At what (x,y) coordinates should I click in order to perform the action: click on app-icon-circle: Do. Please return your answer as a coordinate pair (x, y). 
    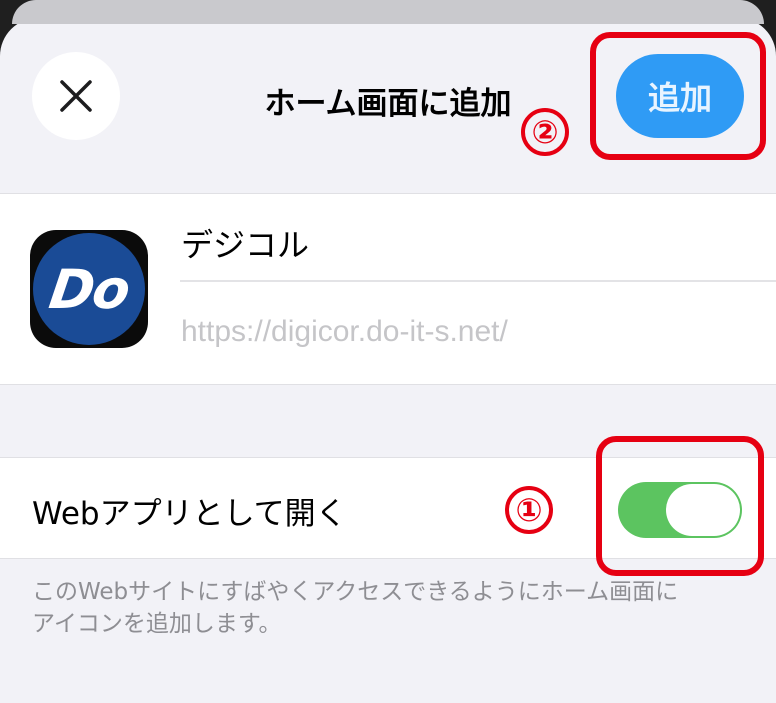
    Looking at the image, I should click on (89, 289).